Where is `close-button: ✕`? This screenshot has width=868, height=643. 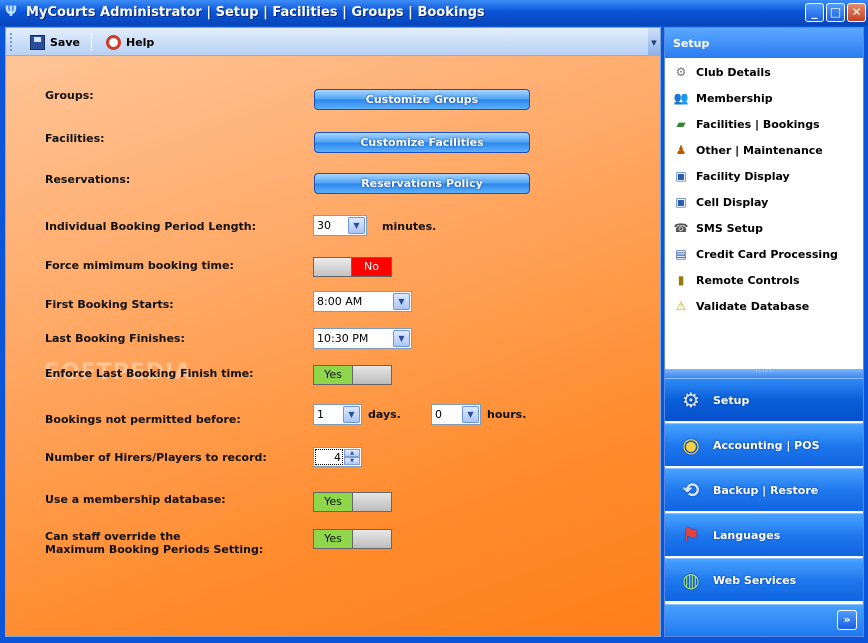 close-button: ✕ is located at coordinates (856, 12).